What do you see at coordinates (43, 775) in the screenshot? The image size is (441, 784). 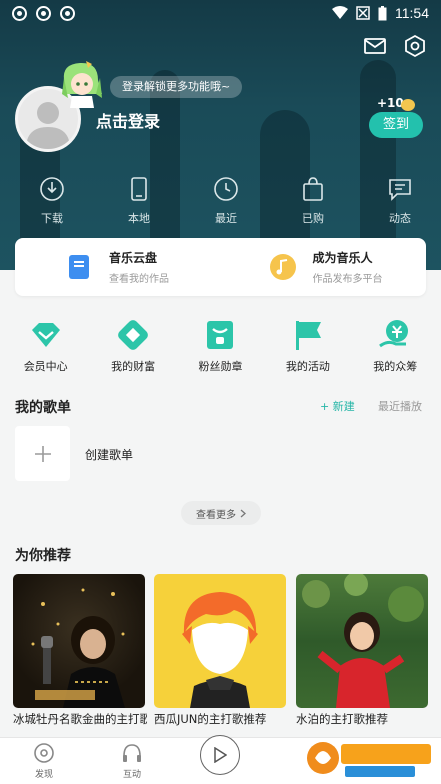 I see `nav-label: 发现` at bounding box center [43, 775].